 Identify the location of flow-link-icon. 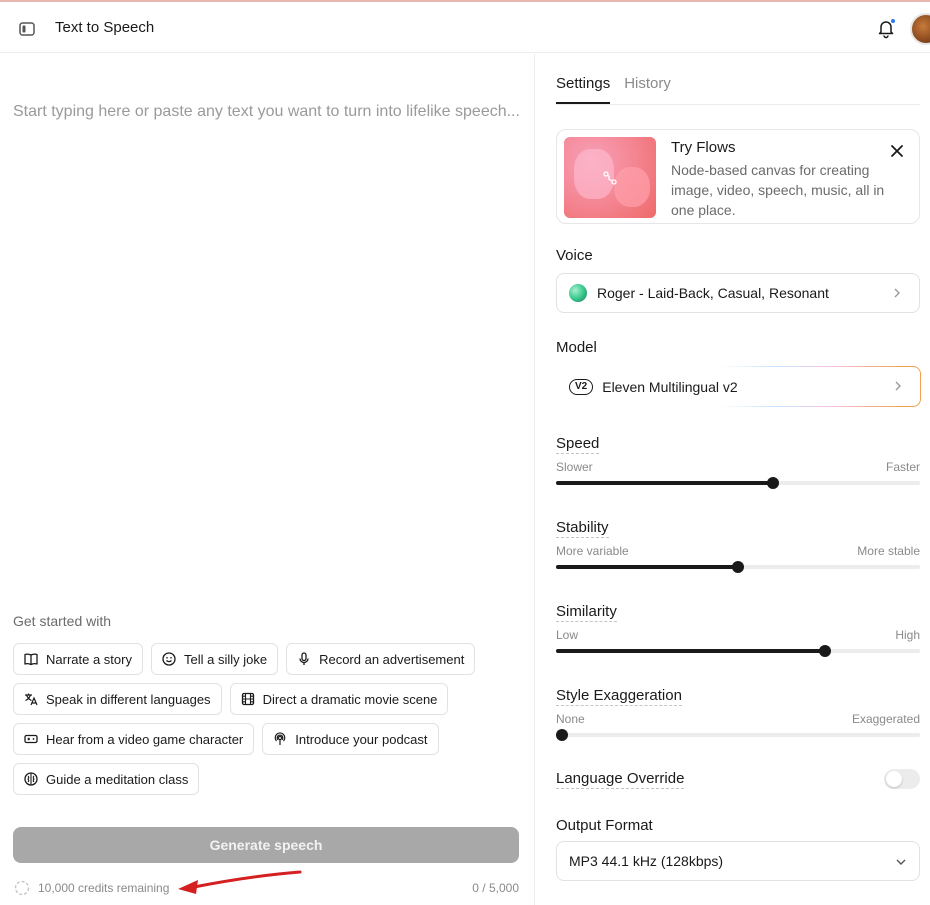
(610, 178).